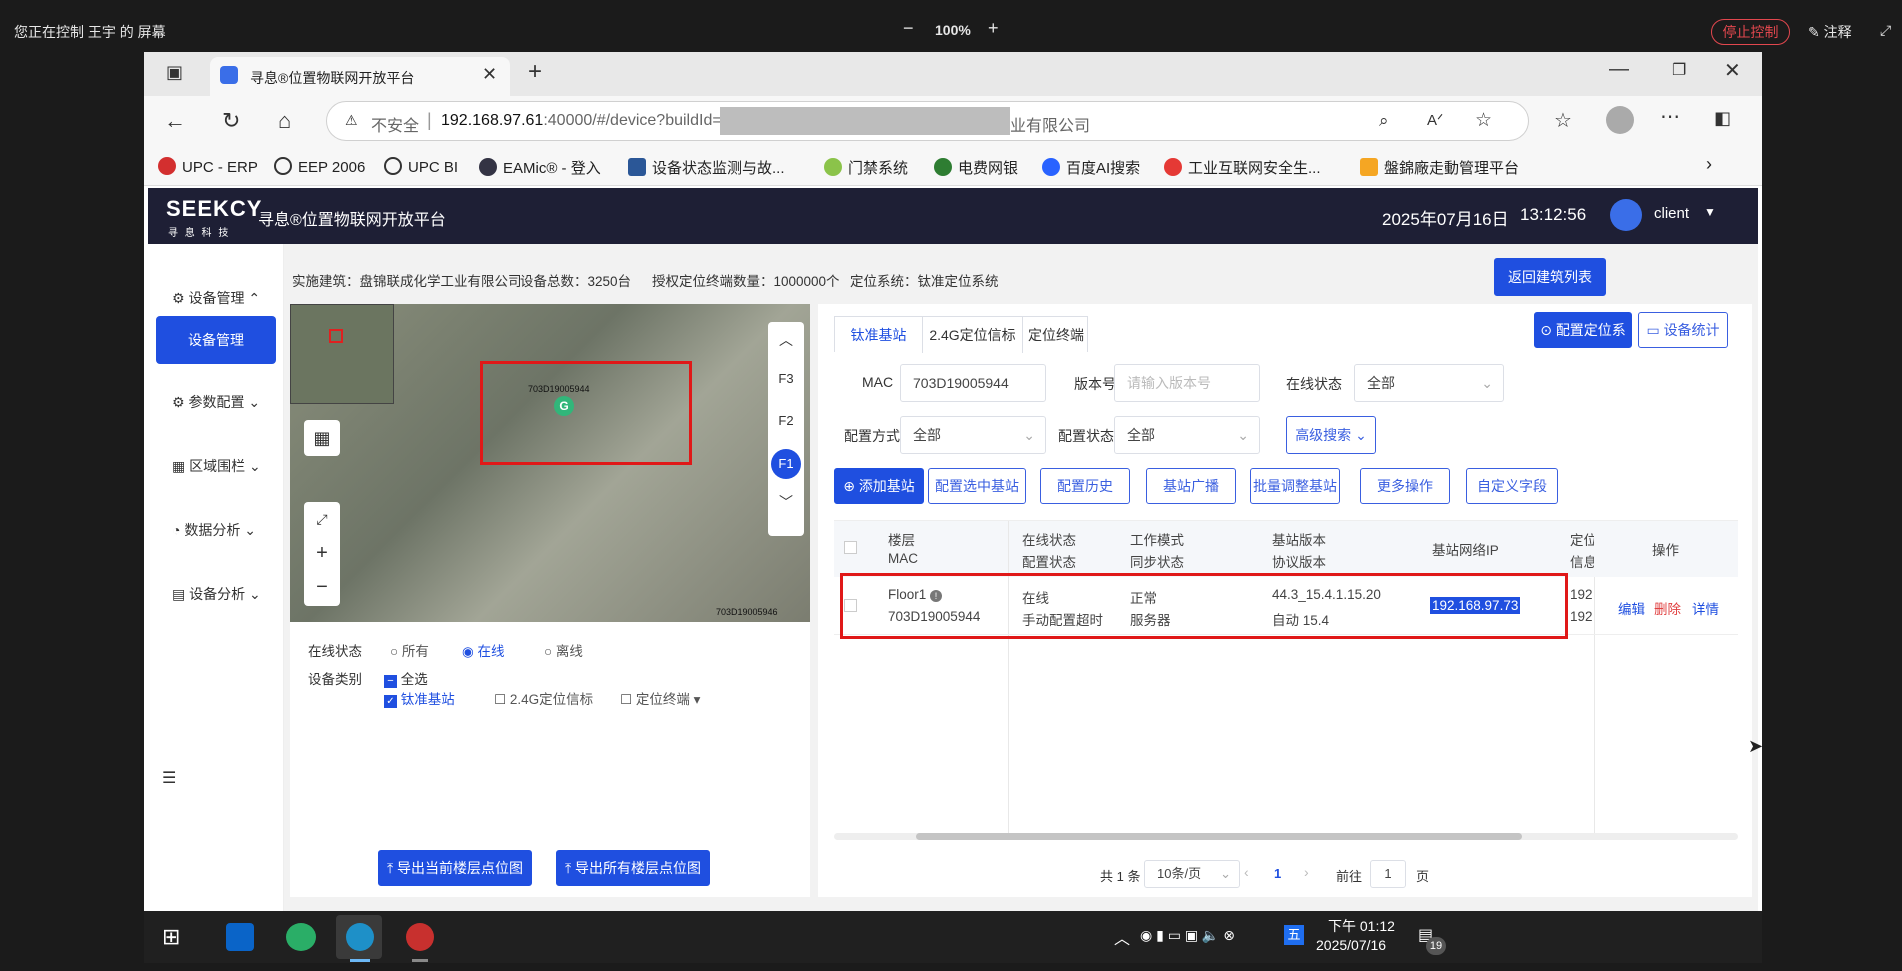  What do you see at coordinates (535, 72) in the screenshot?
I see `new-tab-icon: +` at bounding box center [535, 72].